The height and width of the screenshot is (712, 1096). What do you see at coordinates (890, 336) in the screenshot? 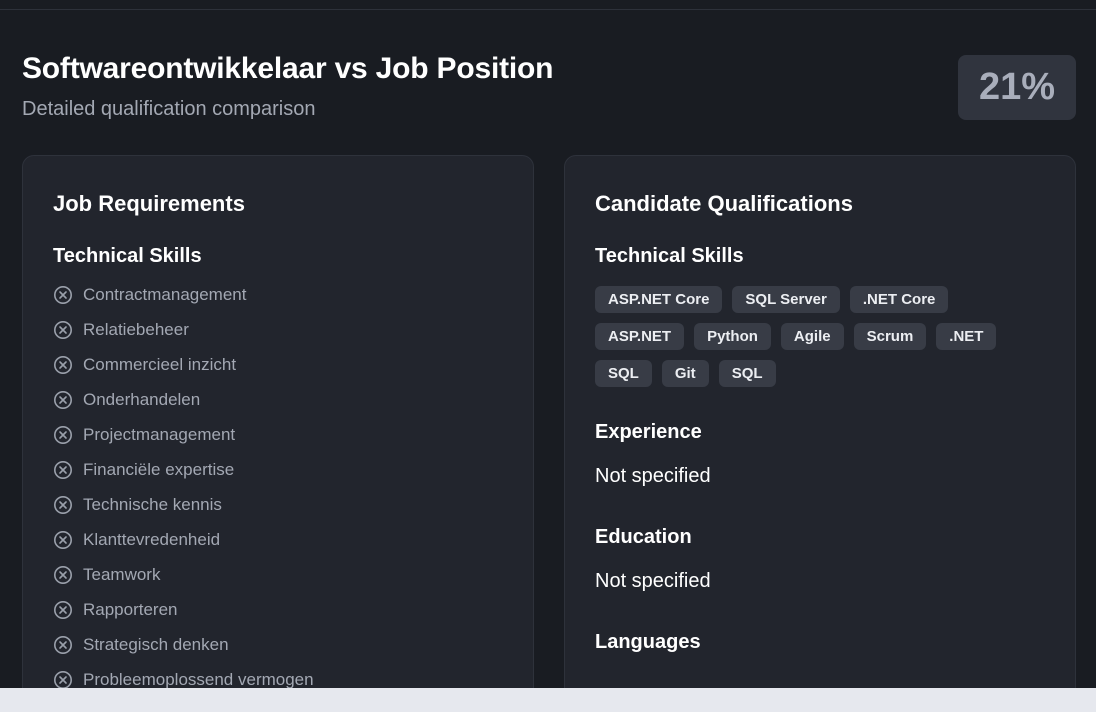
I see `skill-tag: Scrum` at bounding box center [890, 336].